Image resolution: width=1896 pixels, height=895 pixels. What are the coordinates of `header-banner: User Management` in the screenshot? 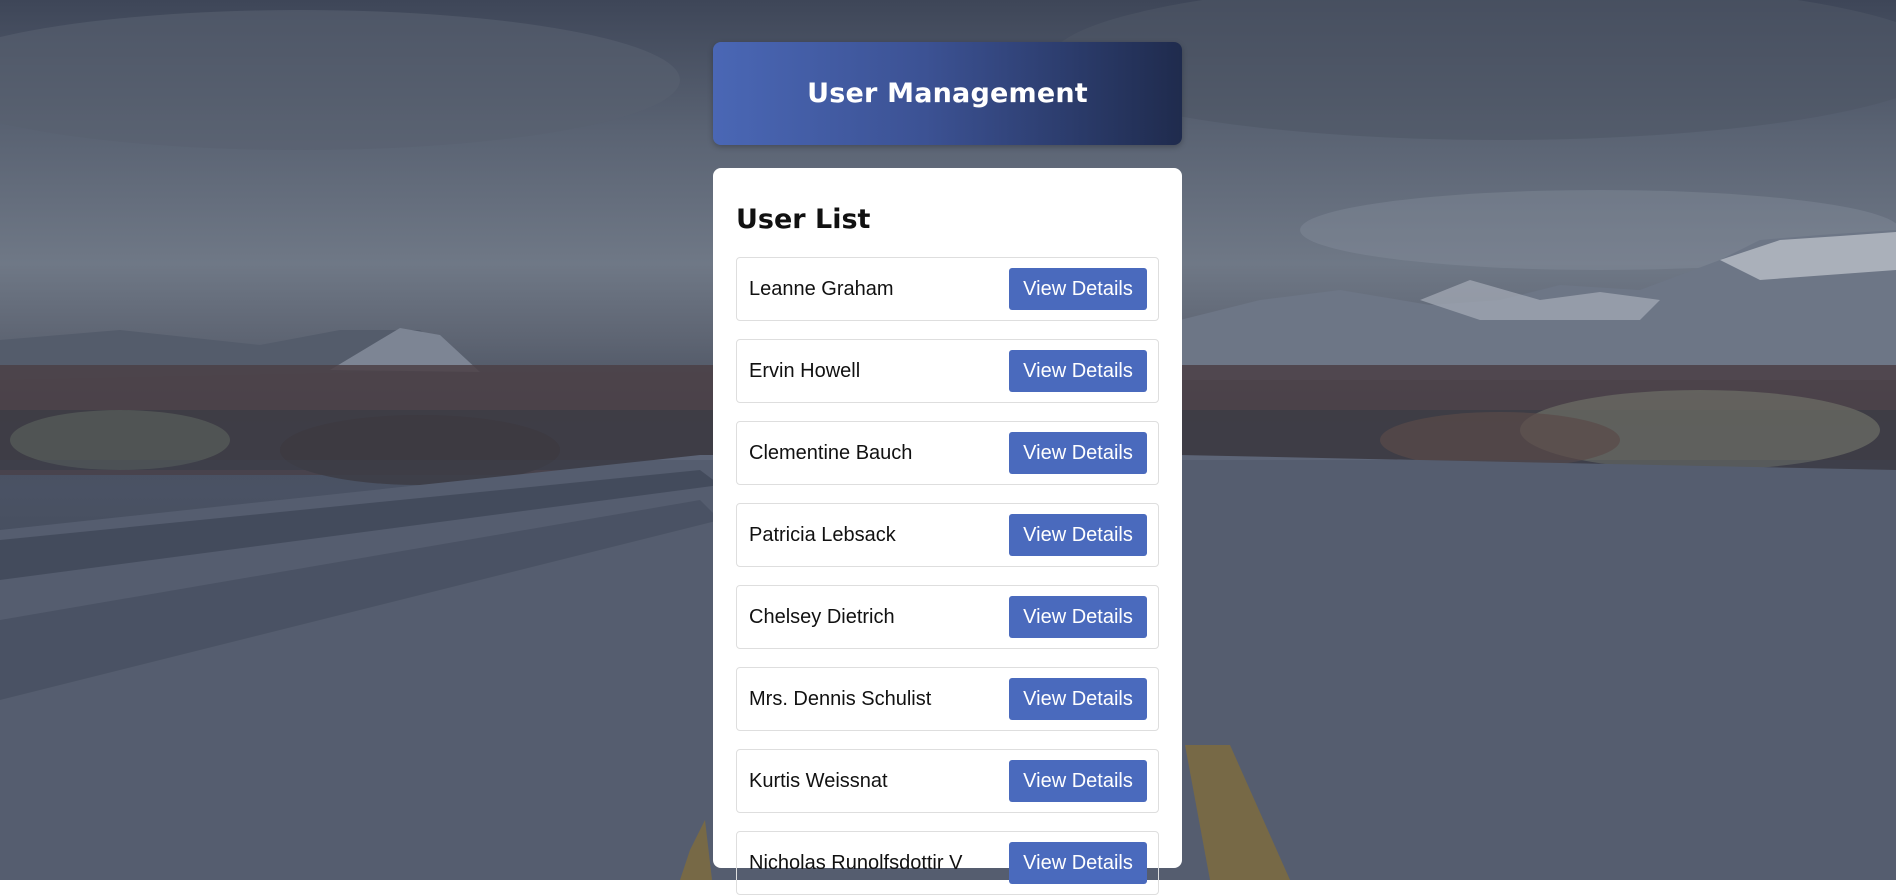 It's located at (947, 93).